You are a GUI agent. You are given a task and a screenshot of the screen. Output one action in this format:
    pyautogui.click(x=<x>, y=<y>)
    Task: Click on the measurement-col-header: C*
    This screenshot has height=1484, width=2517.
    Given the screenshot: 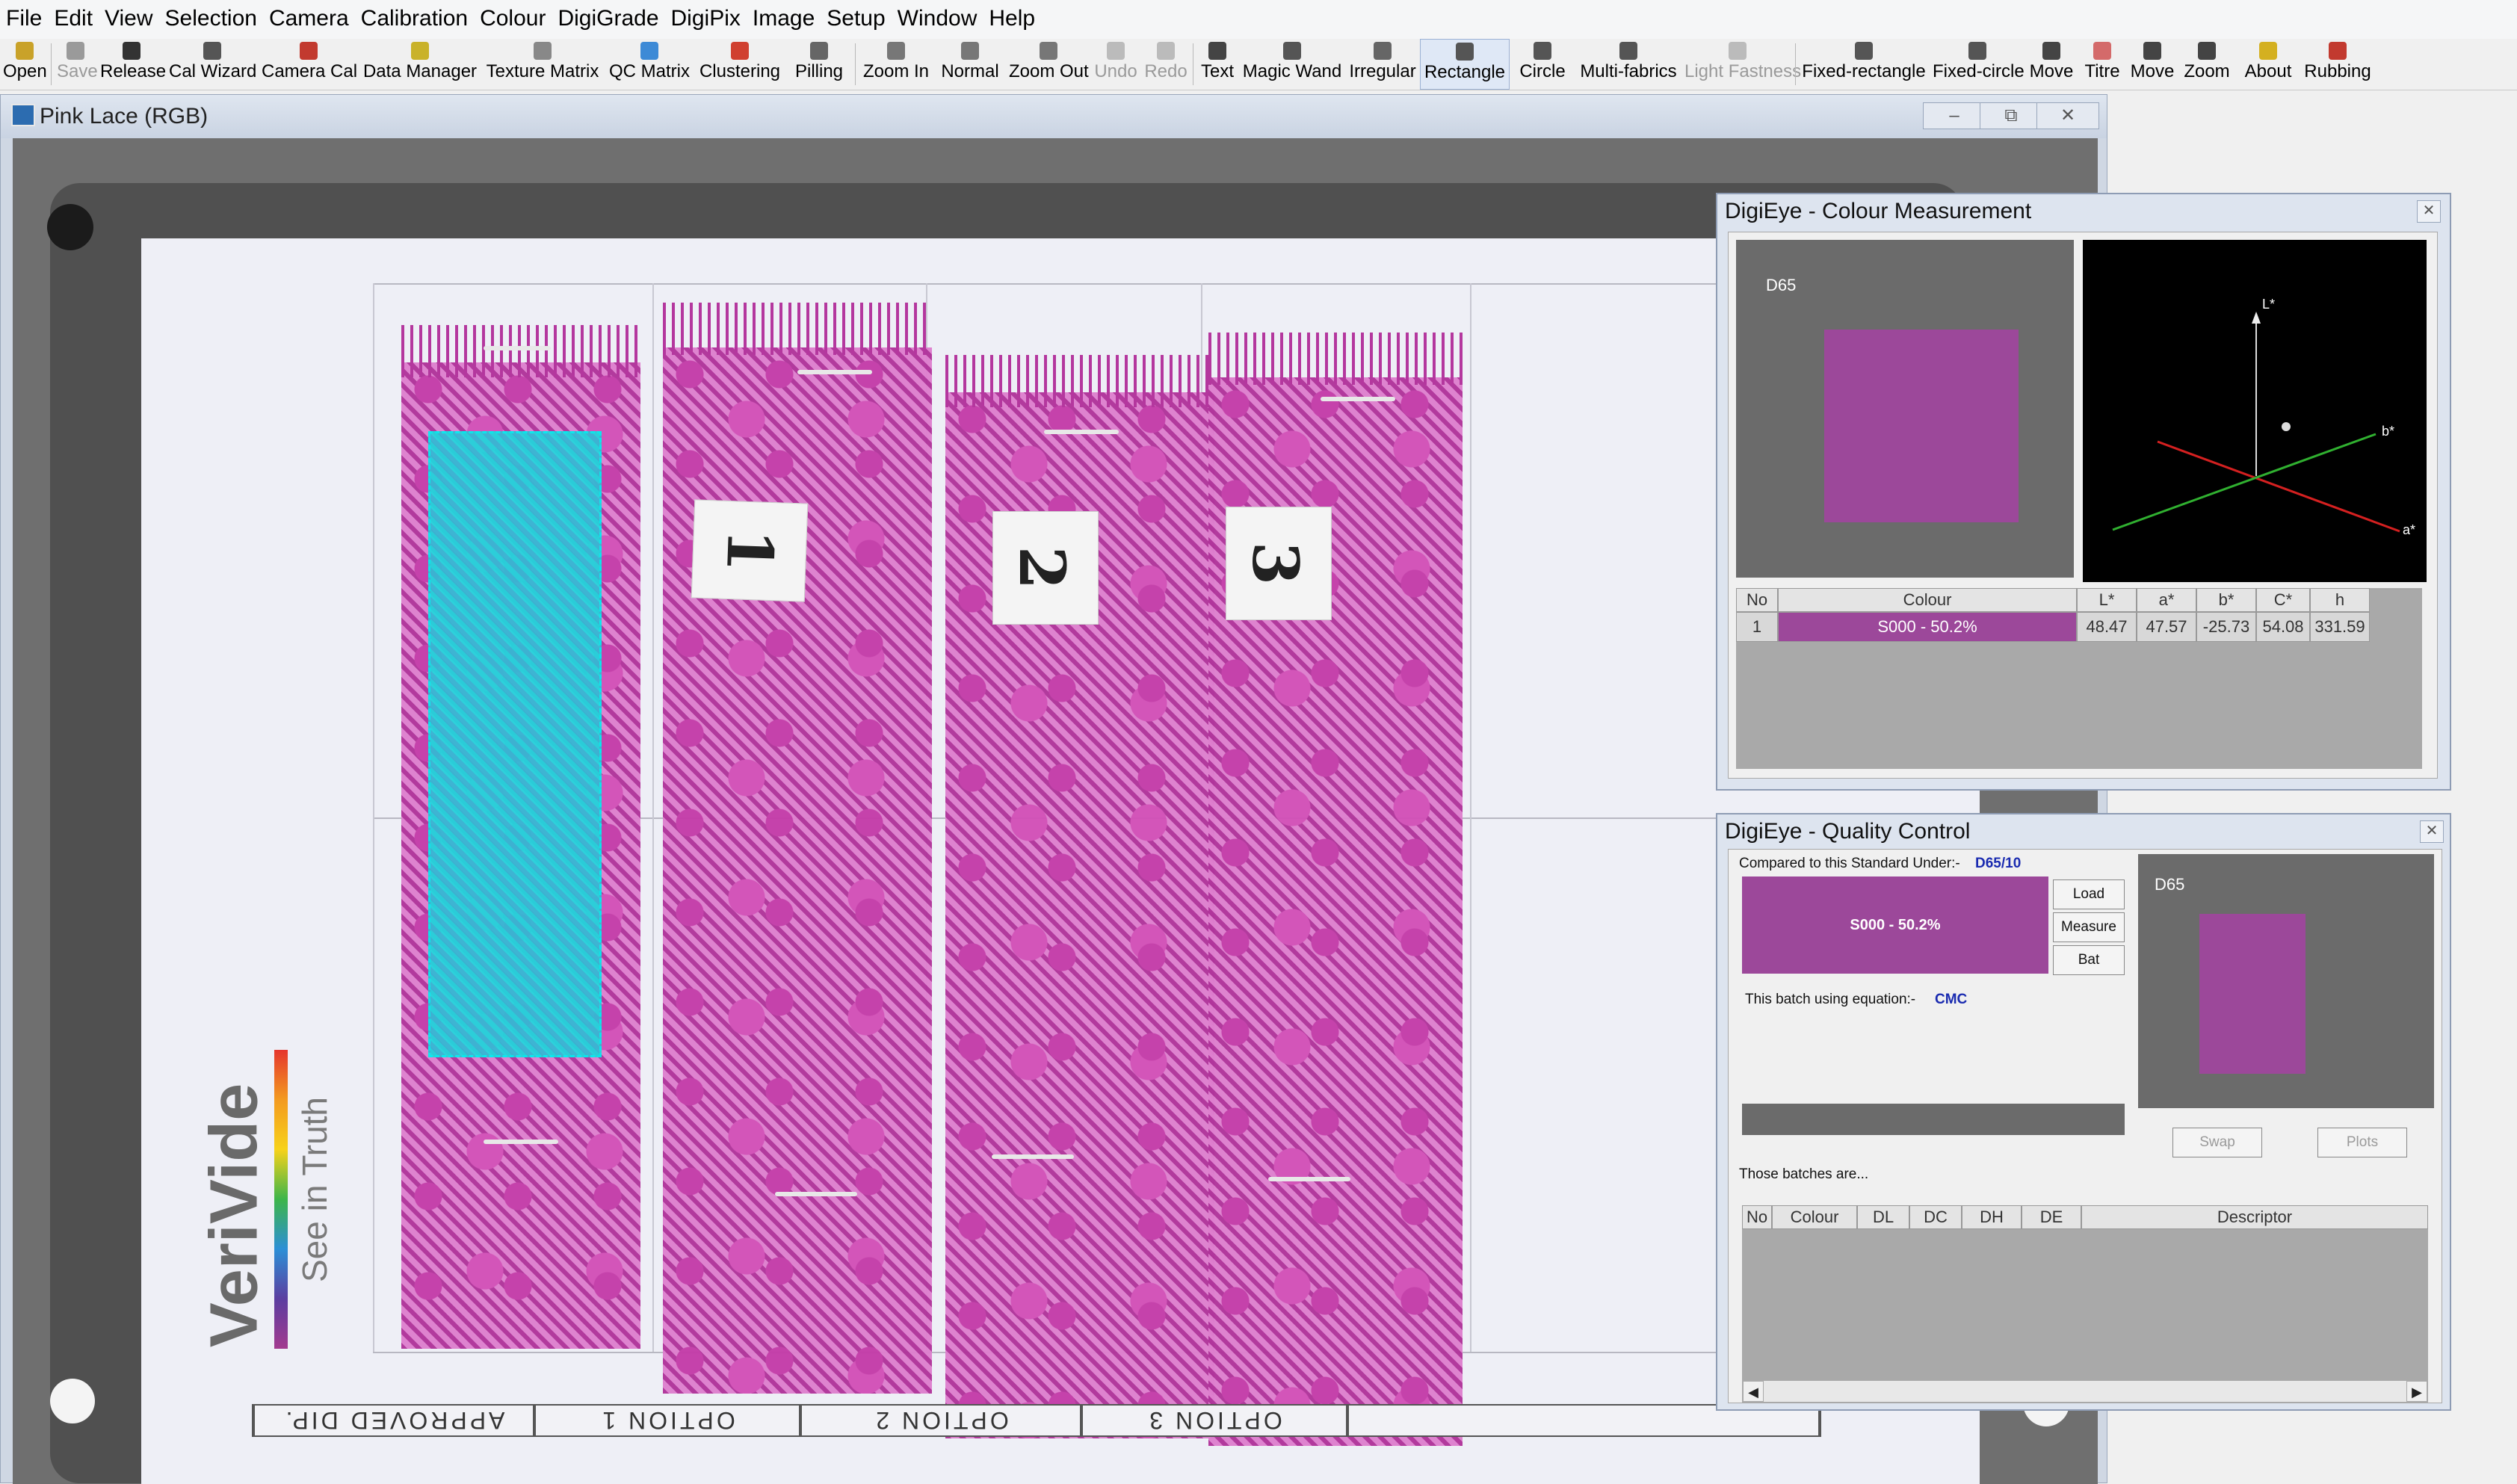 What is the action you would take?
    pyautogui.click(x=2283, y=600)
    